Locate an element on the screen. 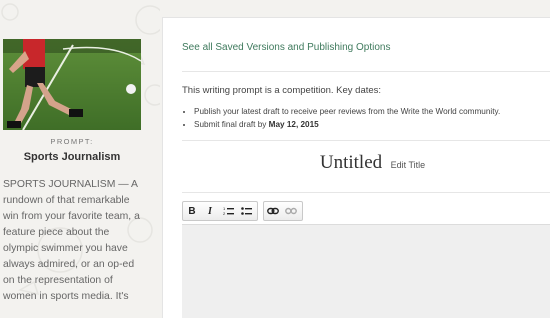 Image resolution: width=550 pixels, height=318 pixels. bold-button: B is located at coordinates (192, 211).